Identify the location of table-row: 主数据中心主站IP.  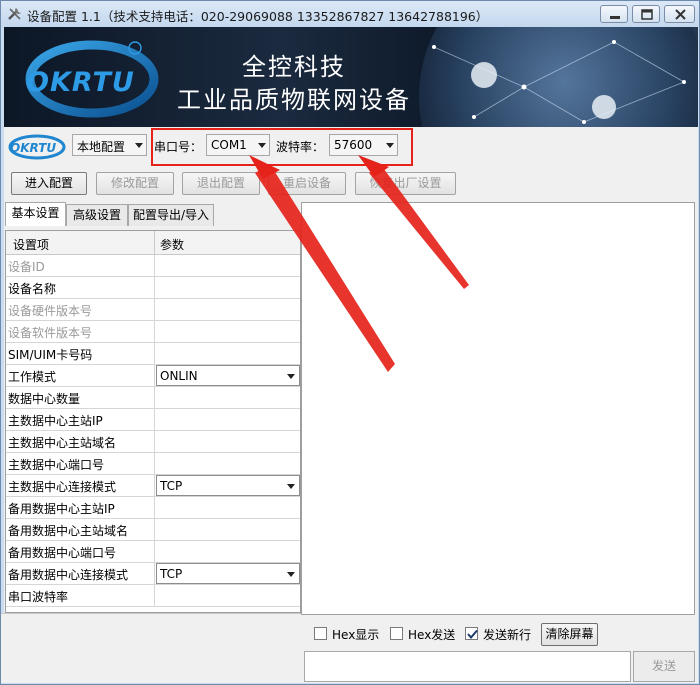
(153, 420).